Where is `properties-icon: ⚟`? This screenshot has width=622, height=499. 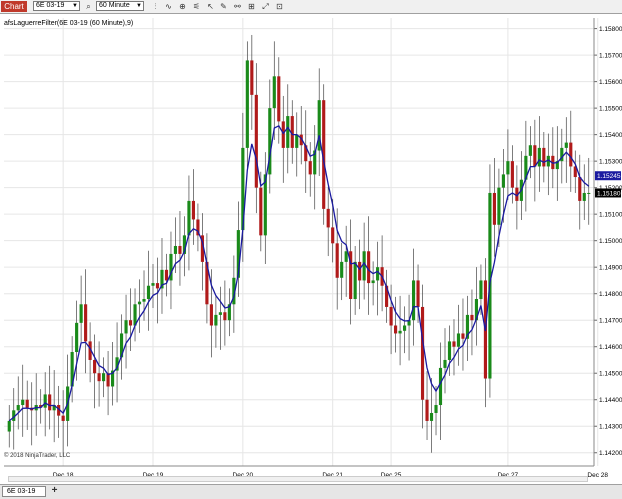
properties-icon: ⚟ is located at coordinates (196, 6).